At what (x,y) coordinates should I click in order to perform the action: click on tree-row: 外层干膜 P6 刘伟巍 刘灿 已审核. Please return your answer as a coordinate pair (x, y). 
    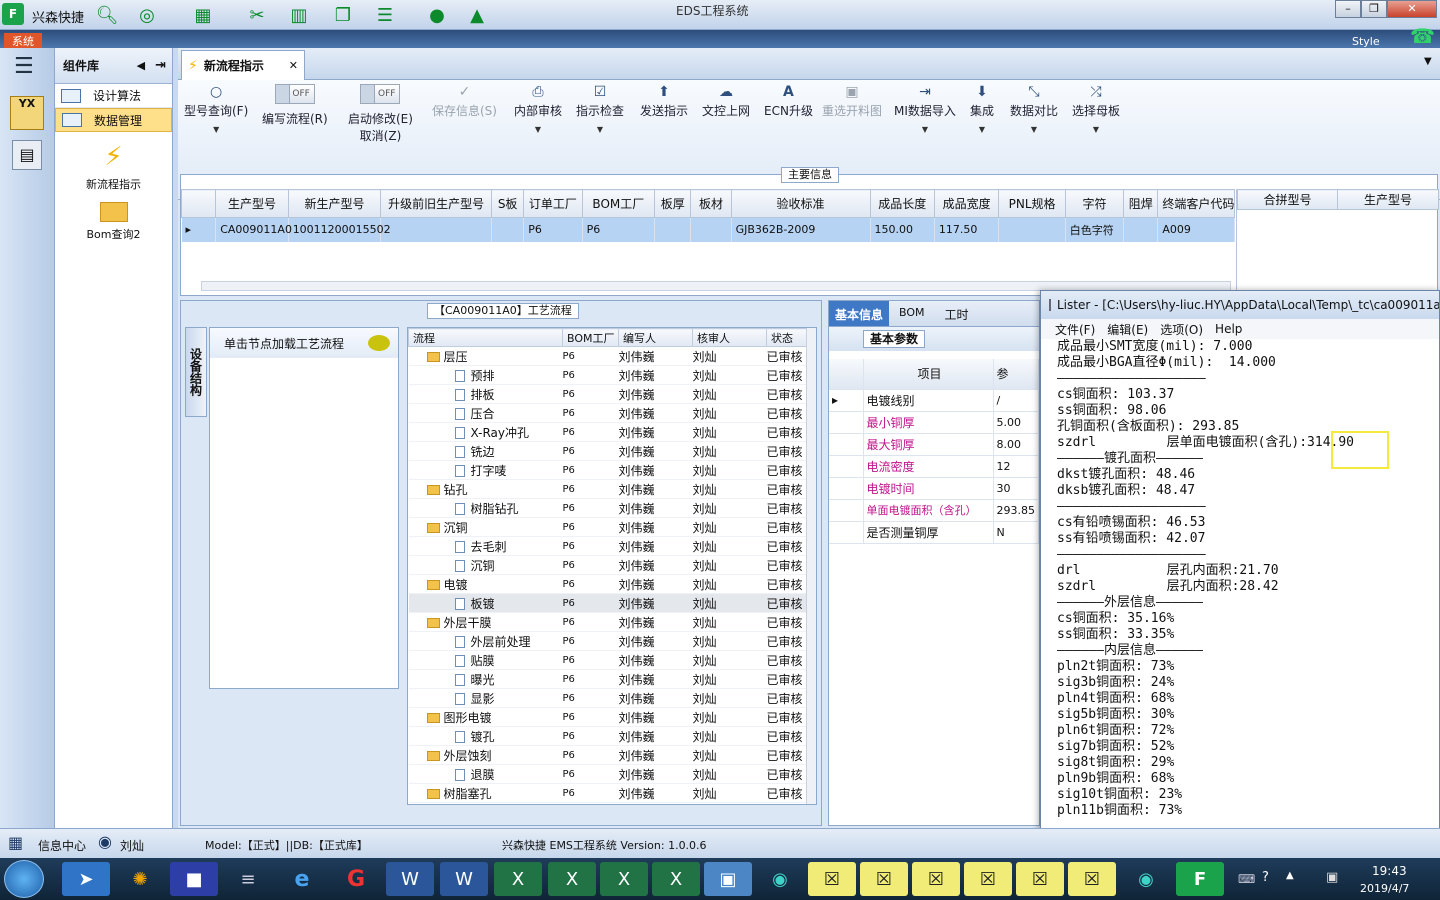
    Looking at the image, I should click on (608, 622).